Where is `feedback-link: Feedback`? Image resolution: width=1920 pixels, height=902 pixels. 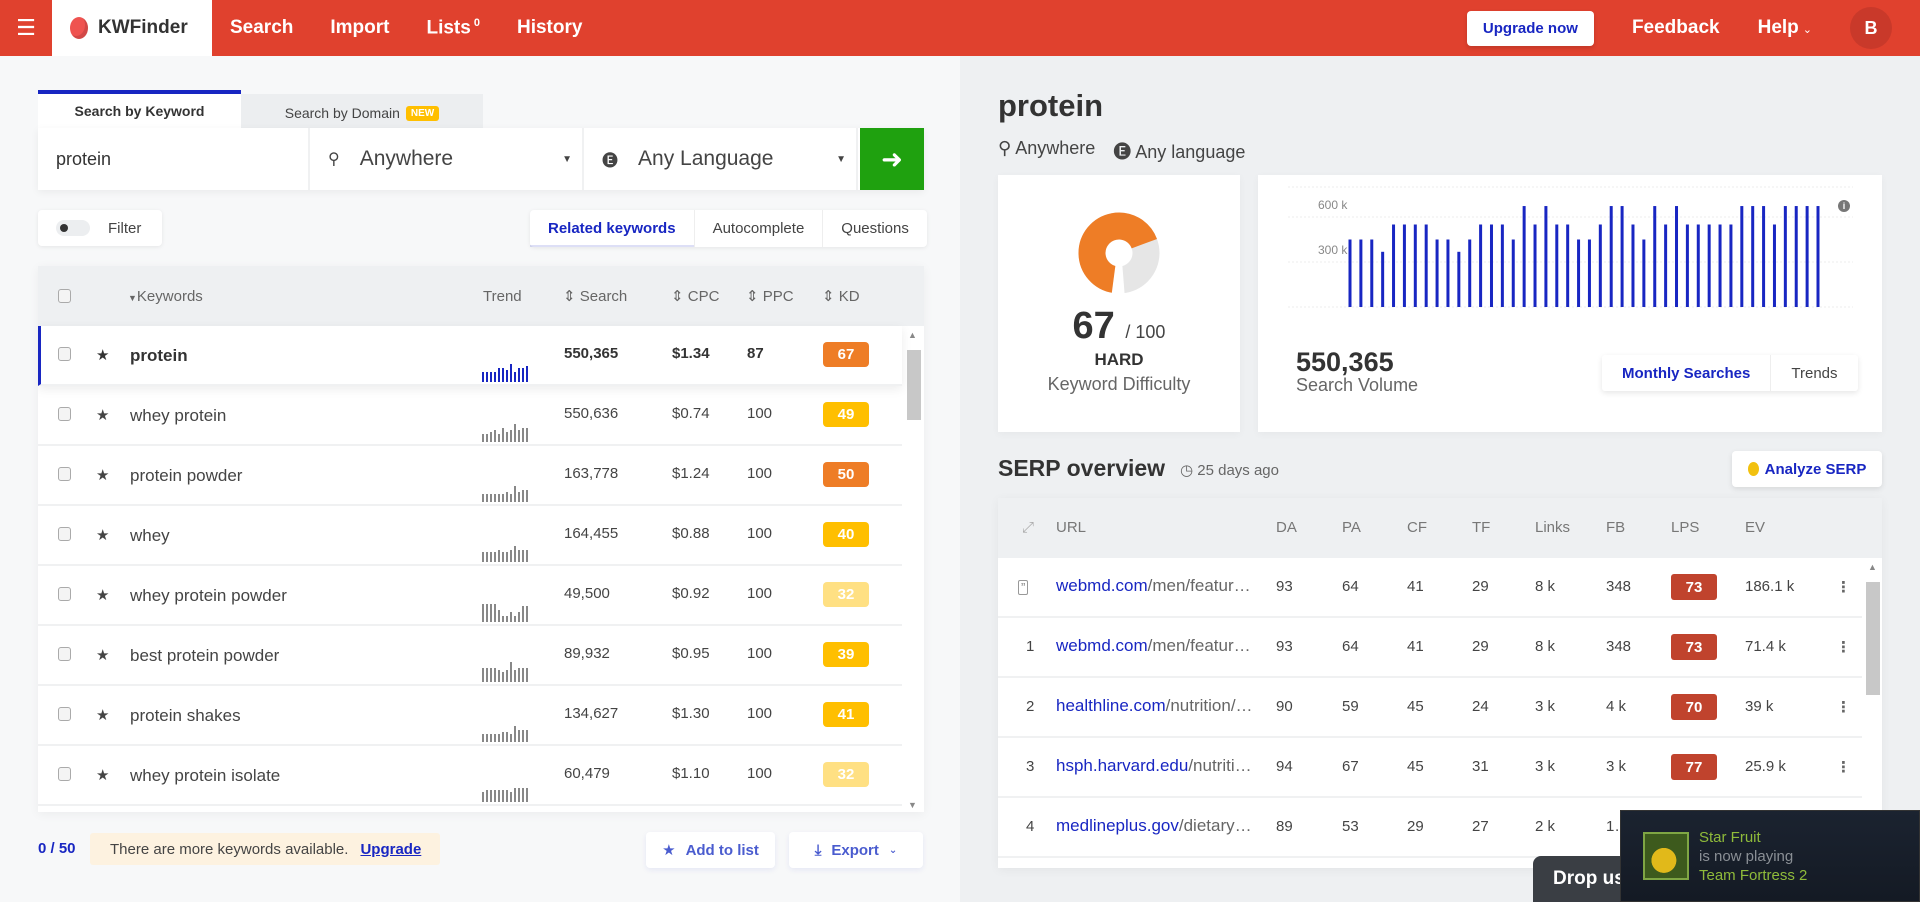 feedback-link: Feedback is located at coordinates (1676, 28).